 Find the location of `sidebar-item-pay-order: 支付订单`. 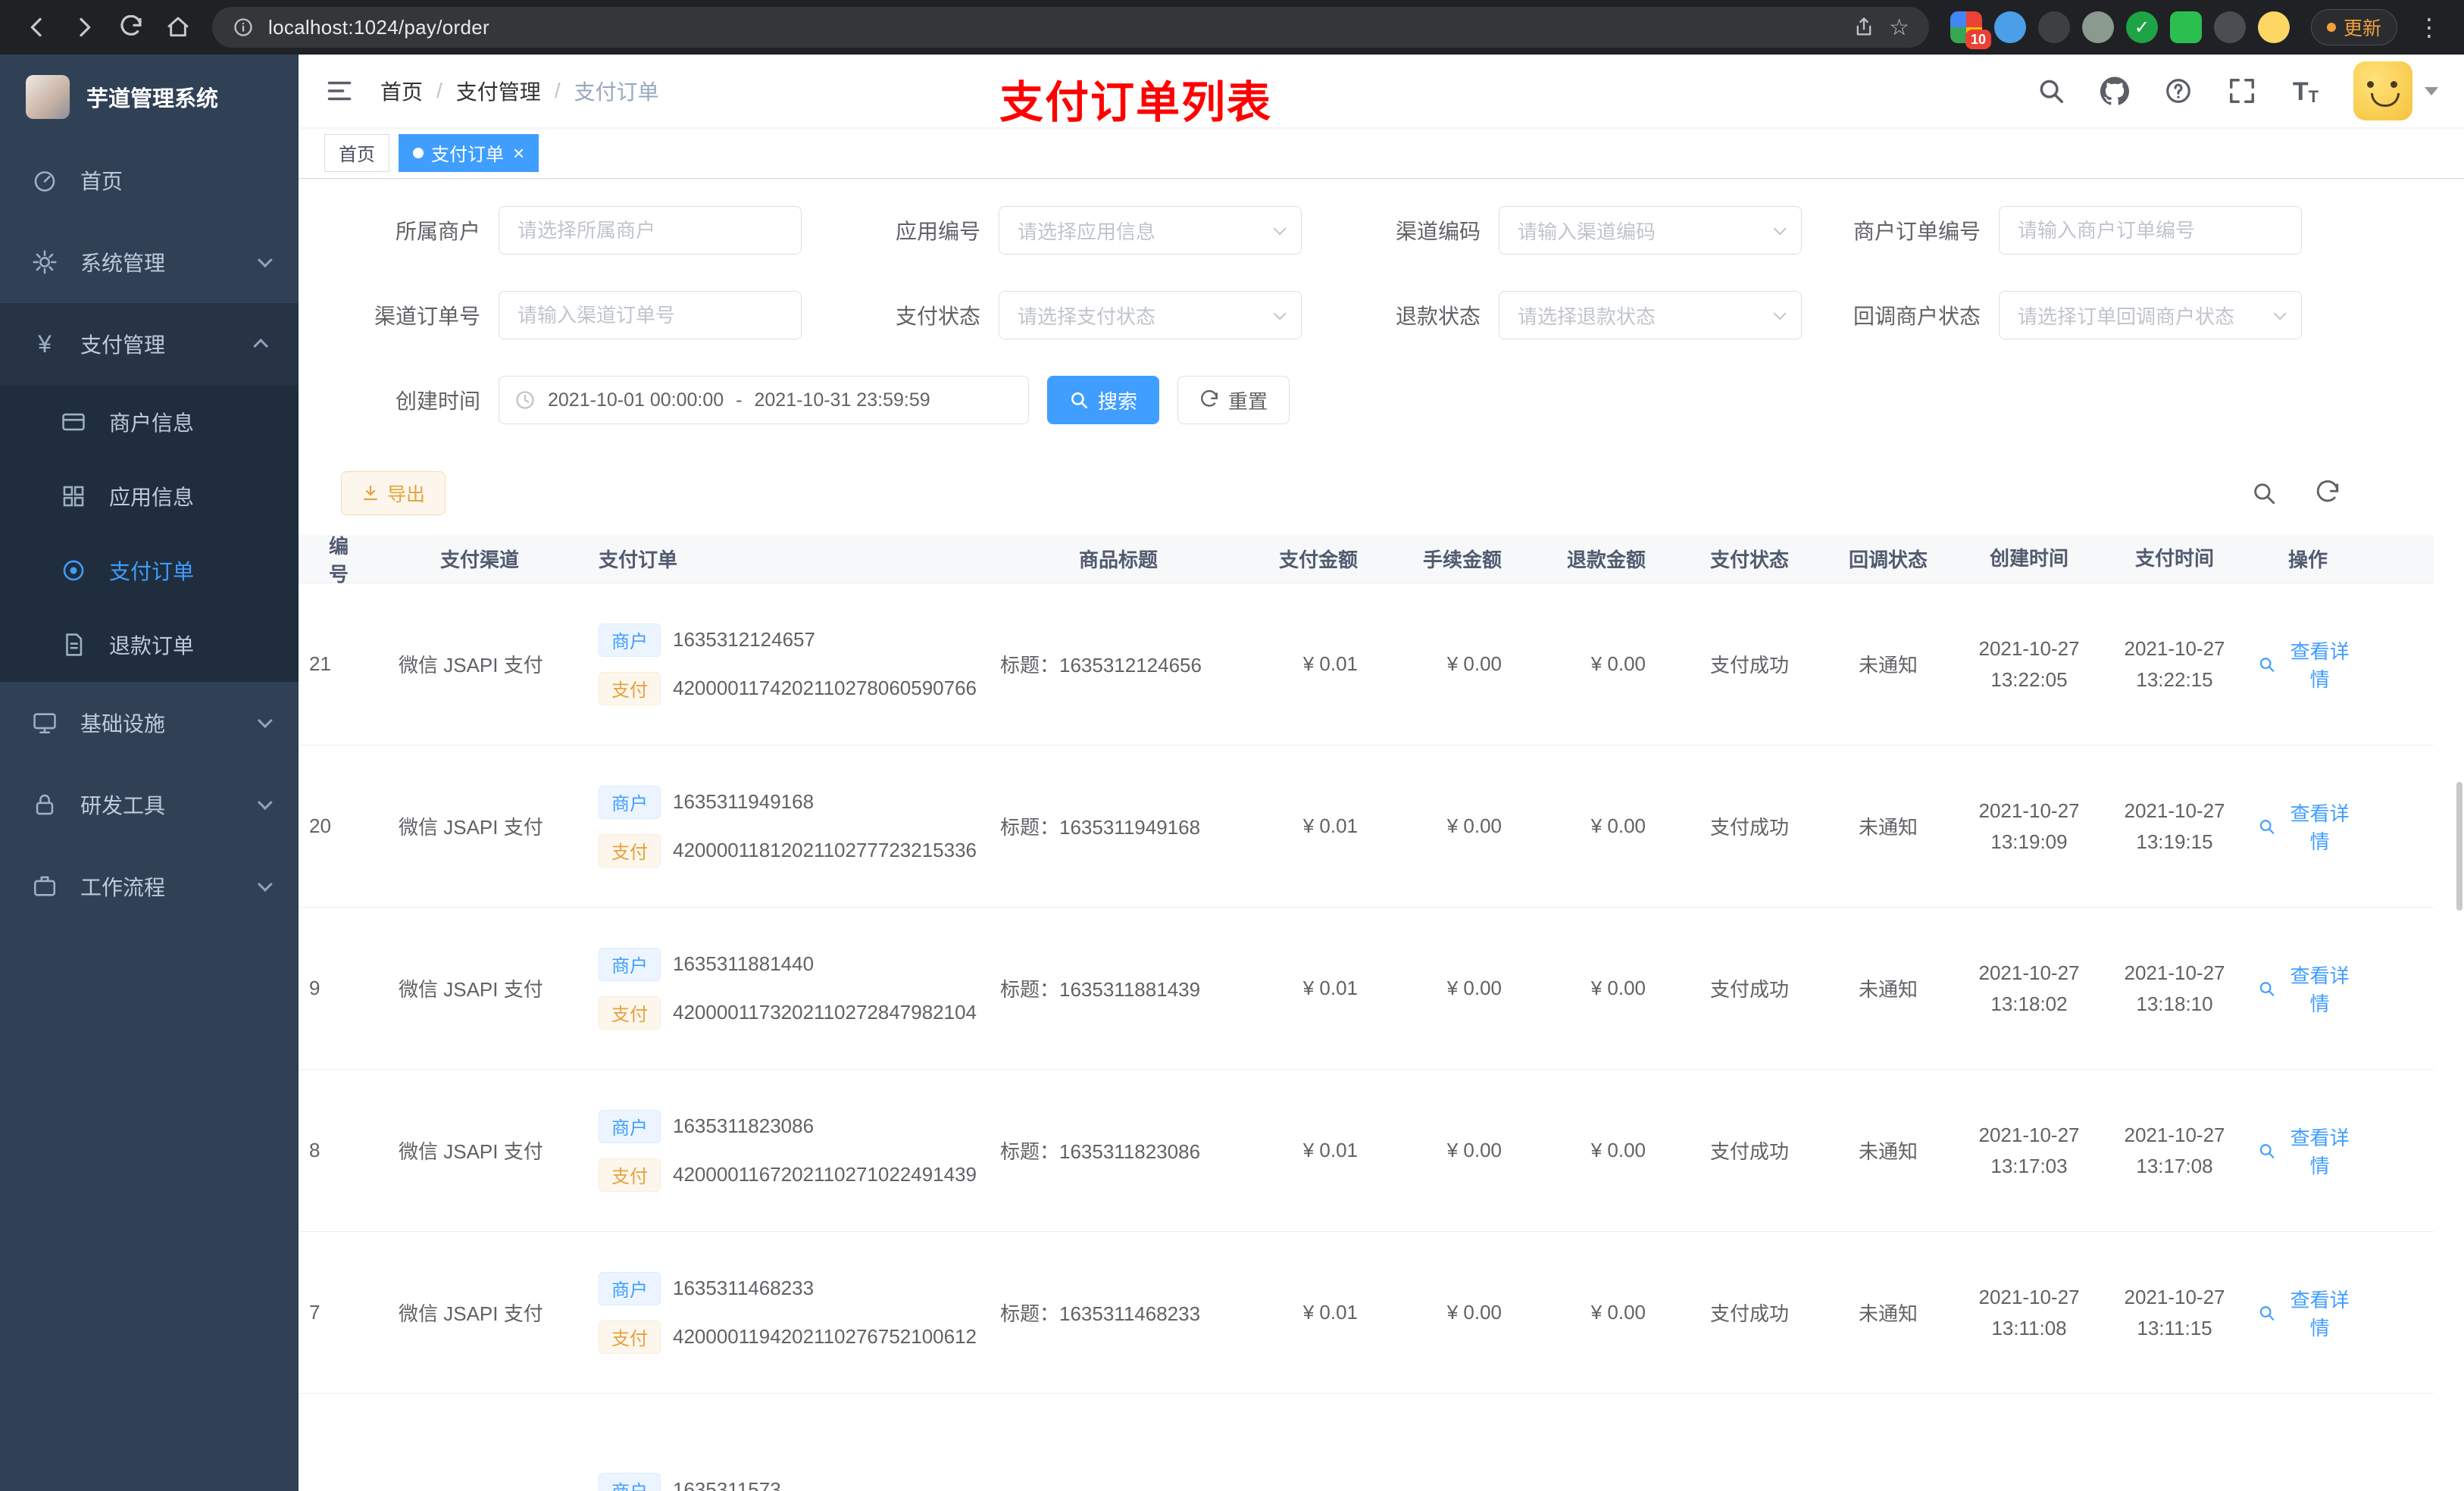

sidebar-item-pay-order: 支付订单 is located at coordinates (149, 570).